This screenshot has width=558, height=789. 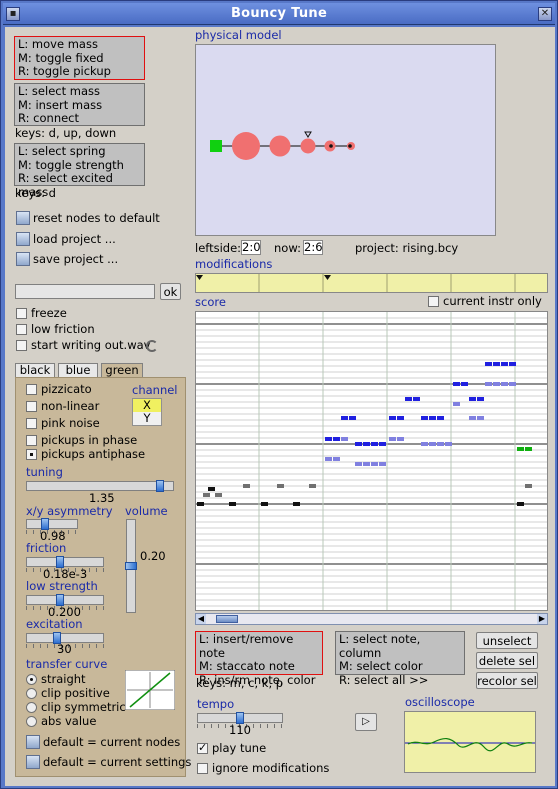 What do you see at coordinates (31, 423) in the screenshot?
I see `pink-noise-checkbox` at bounding box center [31, 423].